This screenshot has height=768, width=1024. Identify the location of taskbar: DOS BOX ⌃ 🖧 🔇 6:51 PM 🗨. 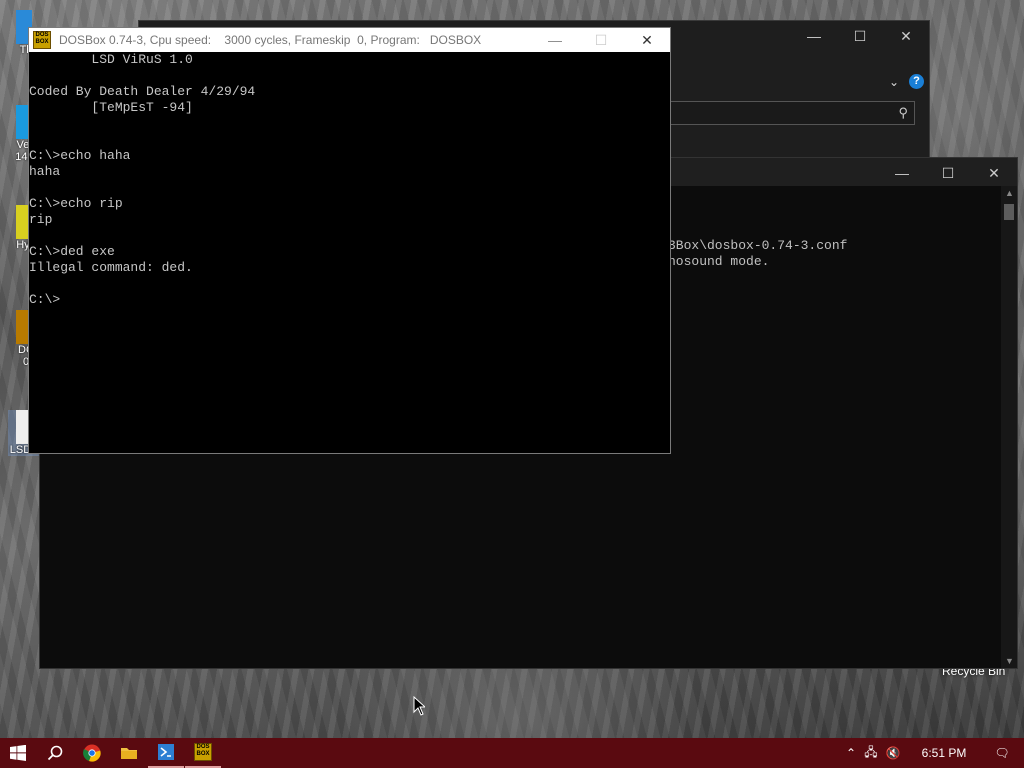
(512, 753).